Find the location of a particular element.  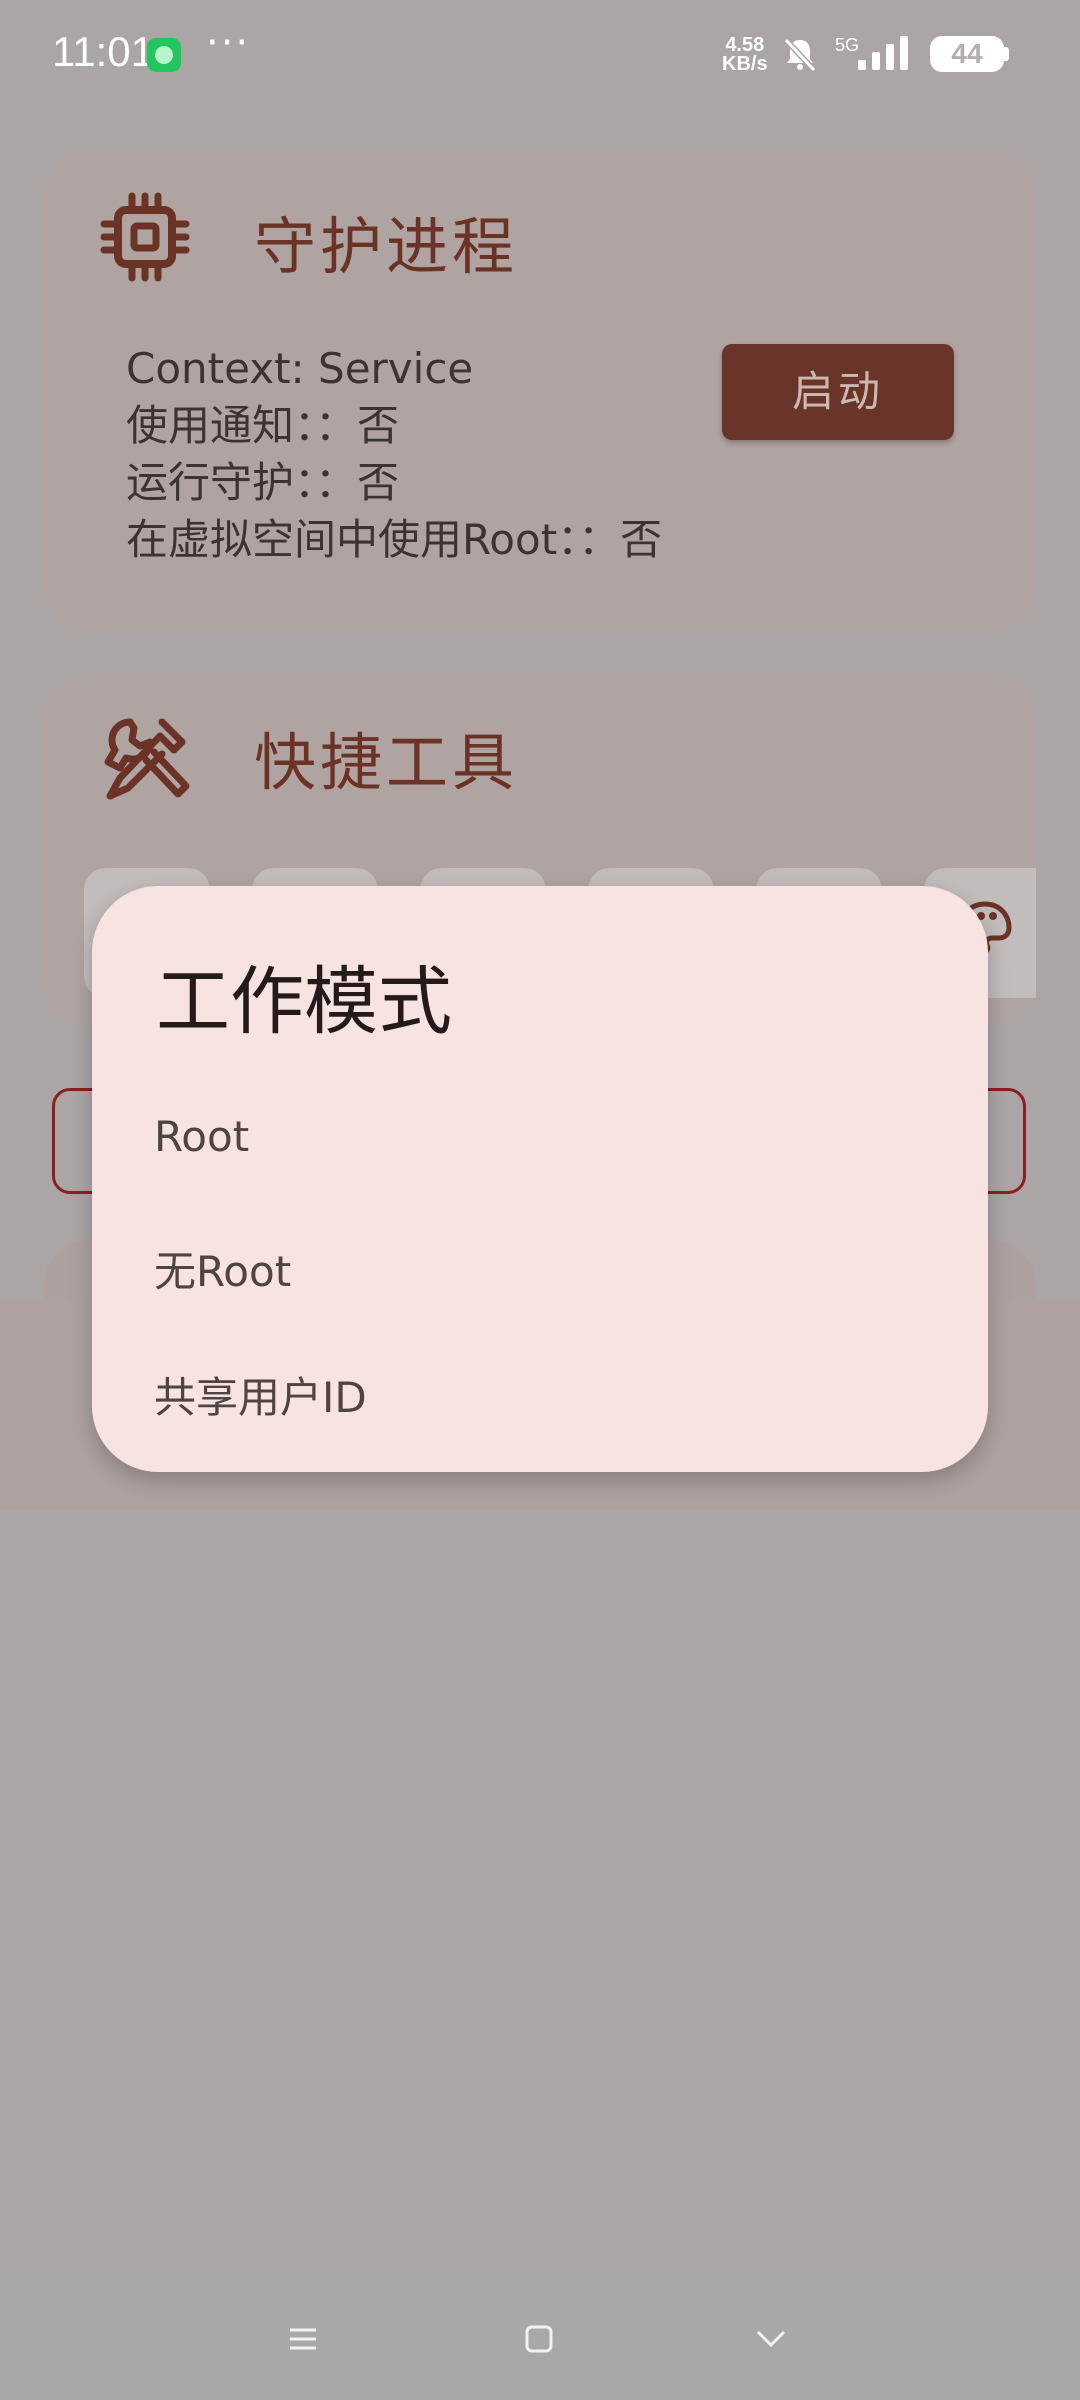

battery-icon: 44 is located at coordinates (967, 54).